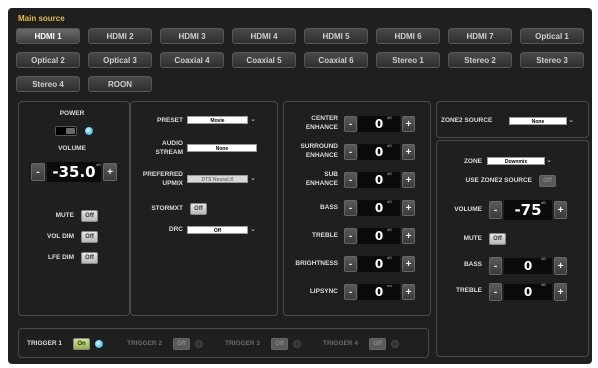  Describe the element at coordinates (336, 36) in the screenshot. I see `source-button-hdmi-5: HDMI 5` at that location.